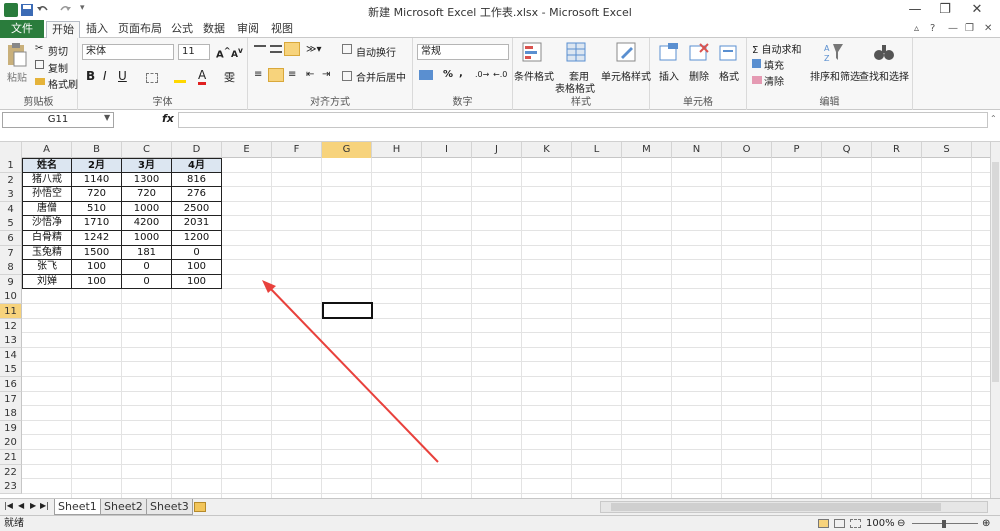 The image size is (1000, 531). I want to click on accounting-format-icon, so click(426, 75).